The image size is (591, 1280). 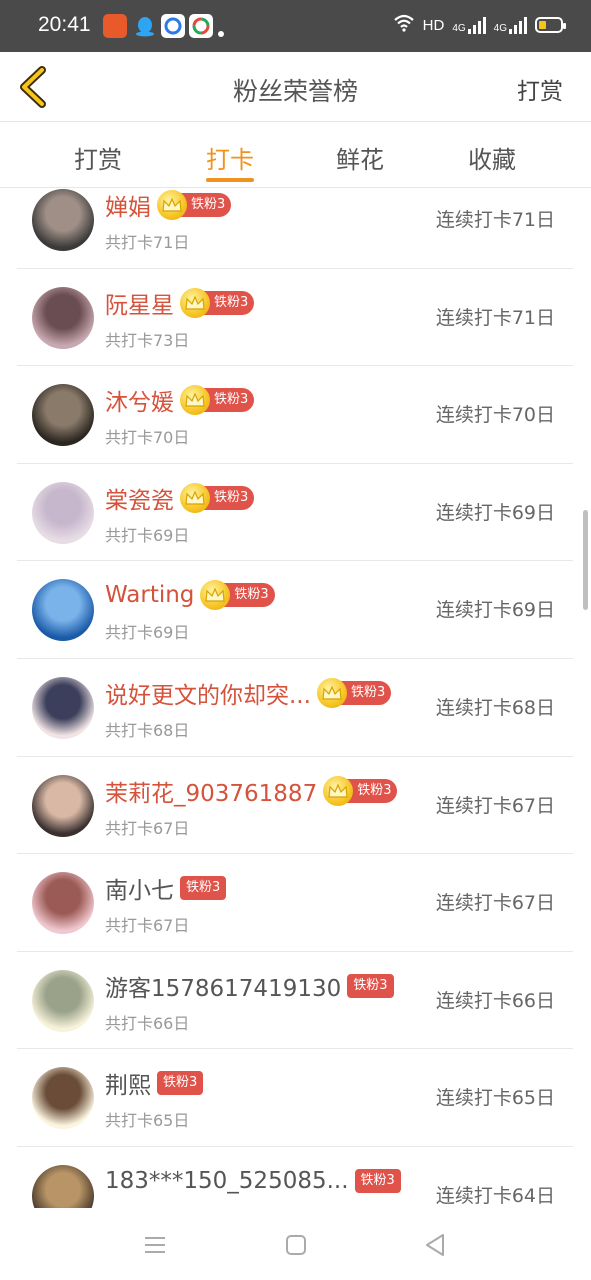 What do you see at coordinates (295, 415) in the screenshot?
I see `list-item: 沐兮媛 铁粉3 共打卡70日 连续打卡70日` at bounding box center [295, 415].